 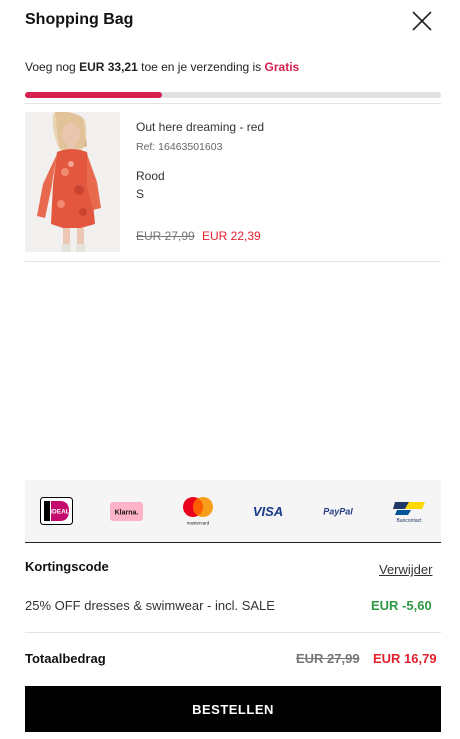 I want to click on product-image, so click(x=72, y=182).